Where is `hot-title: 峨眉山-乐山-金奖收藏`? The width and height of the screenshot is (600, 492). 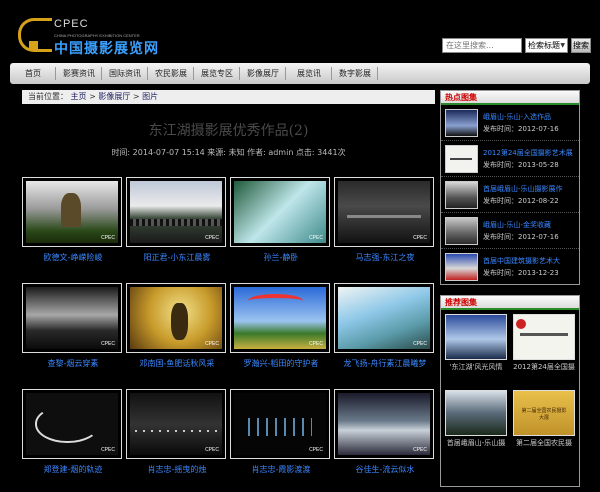
hot-title: 峨眉山-乐山-金奖收藏 is located at coordinates (521, 225).